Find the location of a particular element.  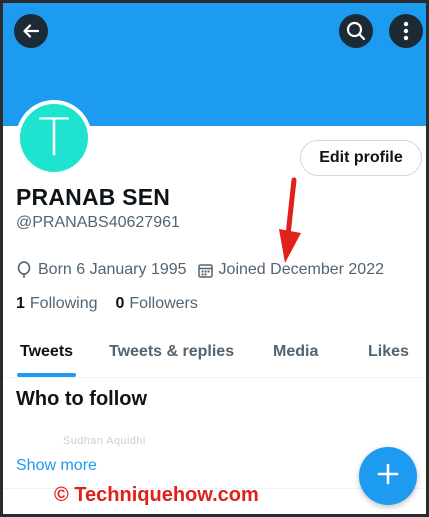

search-icon is located at coordinates (356, 31).